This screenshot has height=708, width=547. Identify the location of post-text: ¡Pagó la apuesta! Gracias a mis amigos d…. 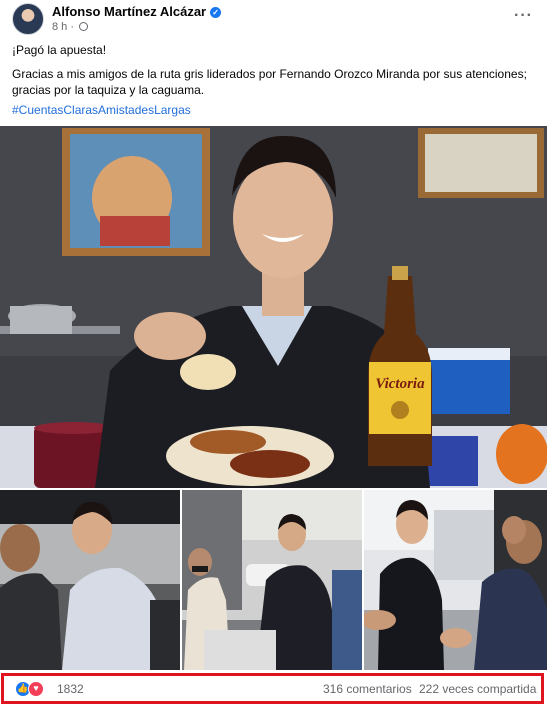
(274, 84).